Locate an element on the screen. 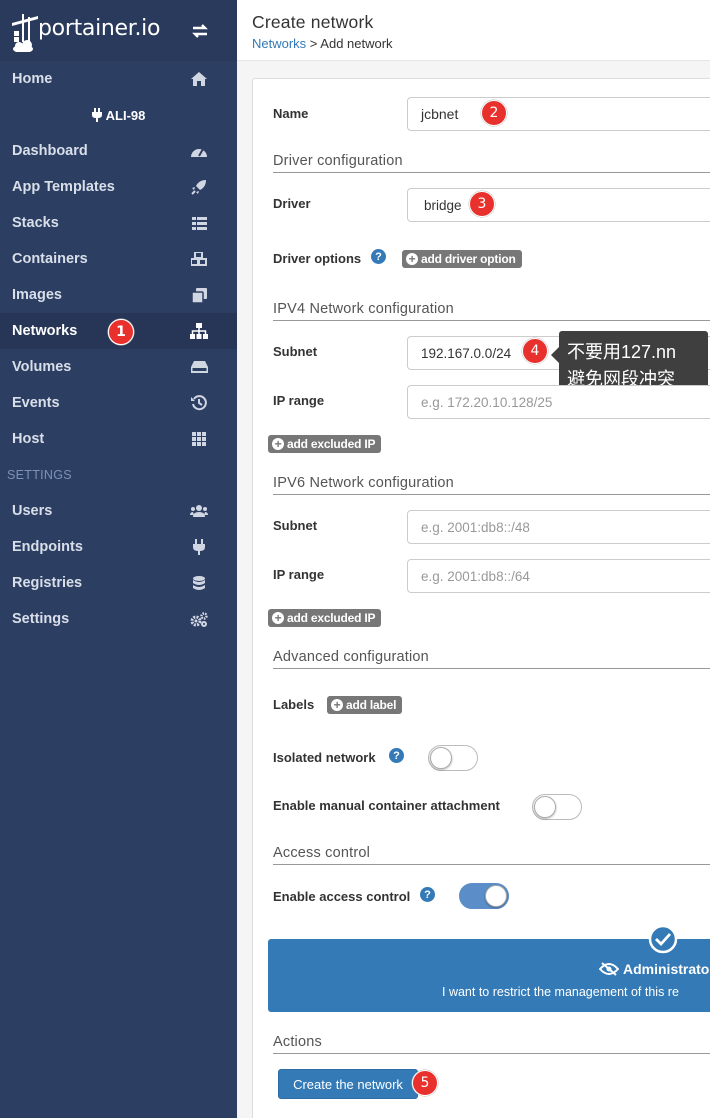 The height and width of the screenshot is (1118, 710). isolated-network-toggle is located at coordinates (453, 758).